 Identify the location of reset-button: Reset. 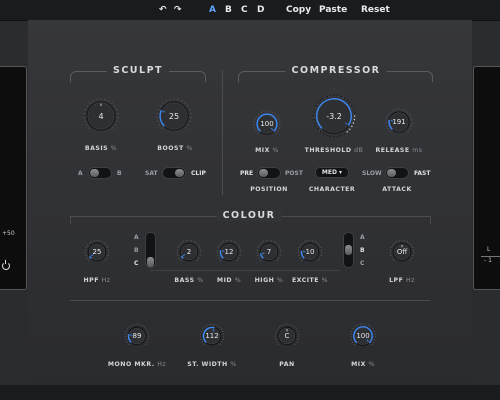
(375, 10).